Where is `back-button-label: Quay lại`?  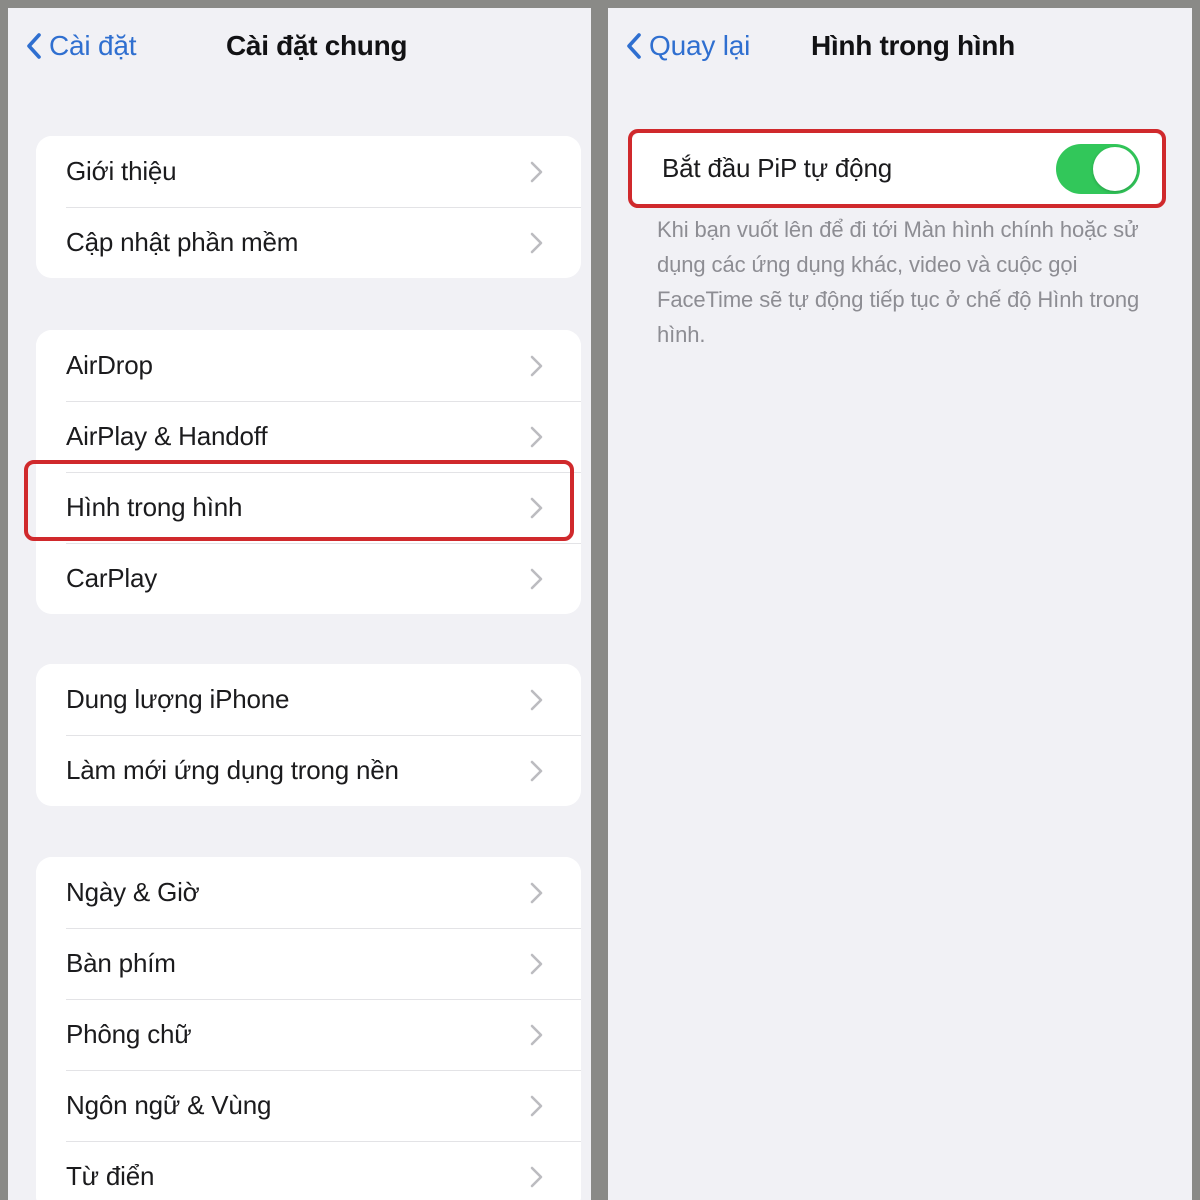 back-button-label: Quay lại is located at coordinates (700, 45).